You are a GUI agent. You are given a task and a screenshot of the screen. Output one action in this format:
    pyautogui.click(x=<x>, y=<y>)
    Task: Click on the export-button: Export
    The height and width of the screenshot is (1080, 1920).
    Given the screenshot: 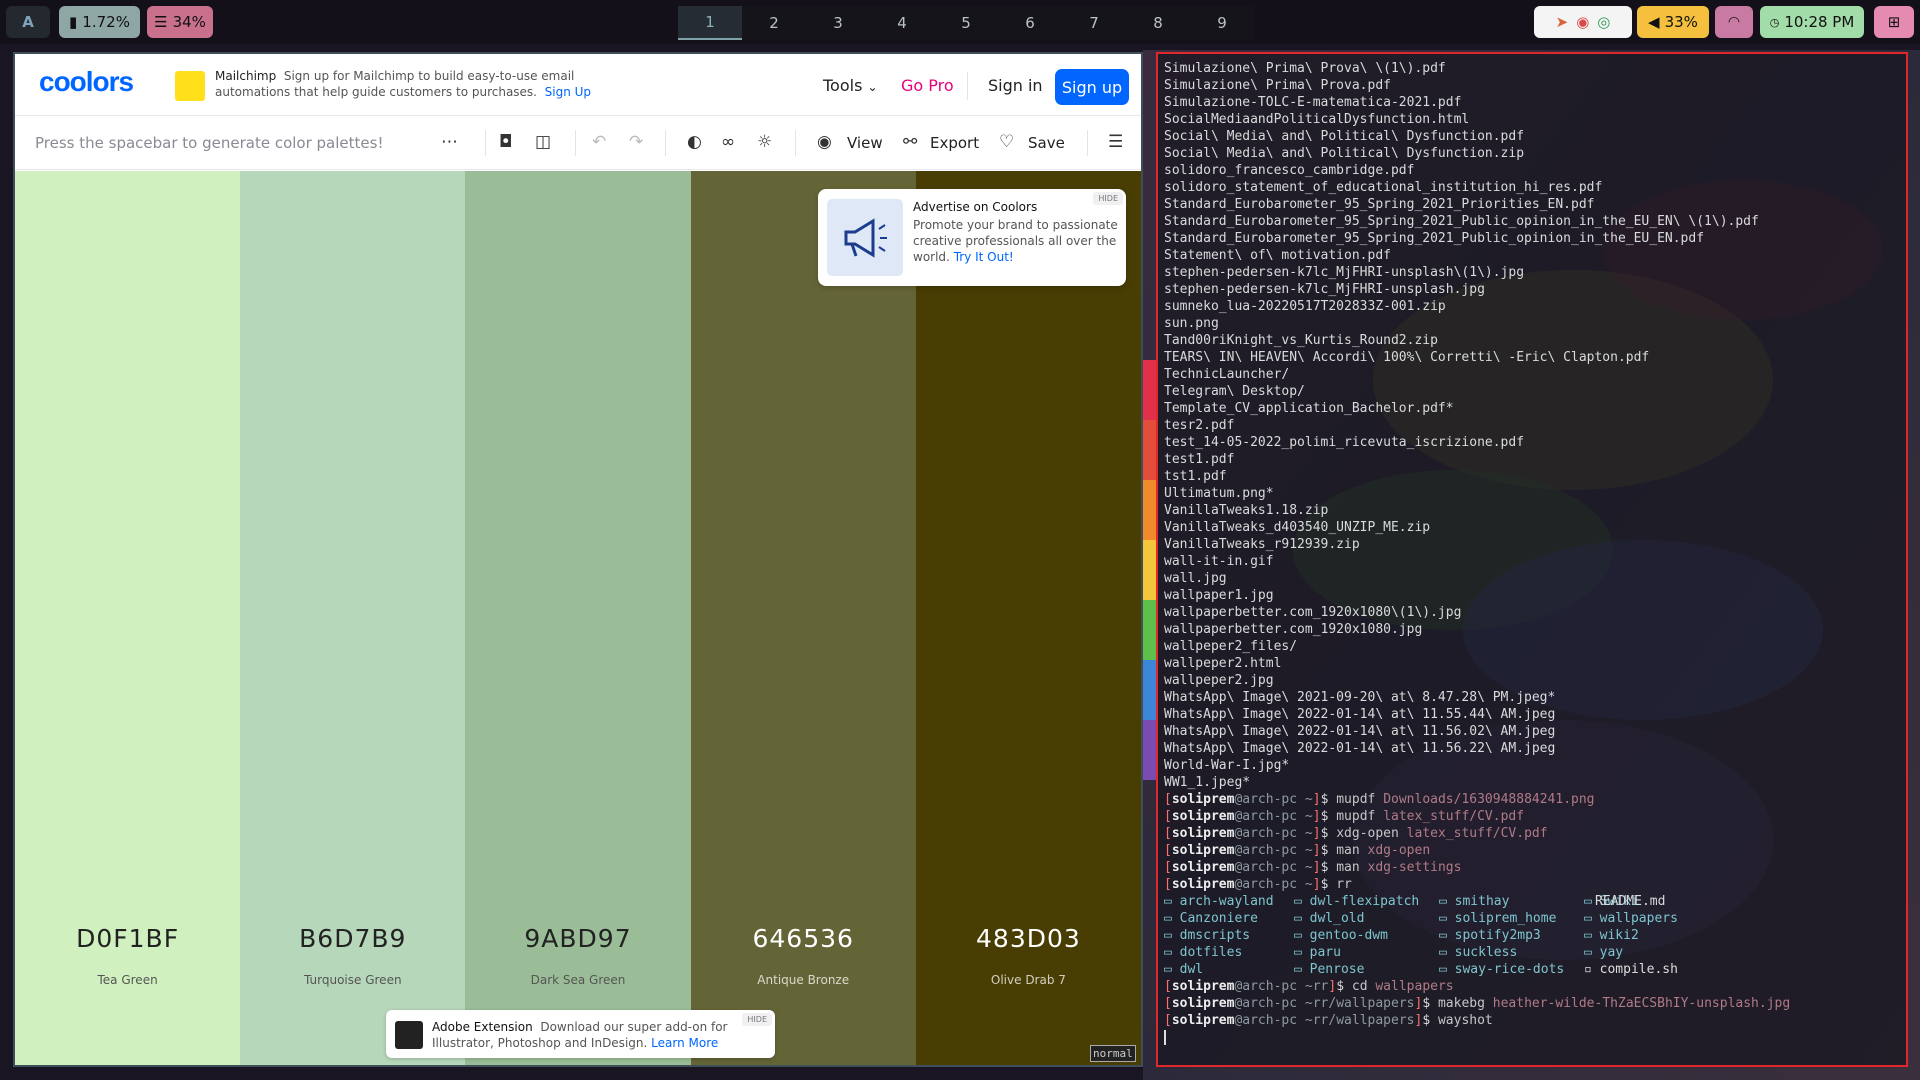 What is the action you would take?
    pyautogui.click(x=954, y=143)
    